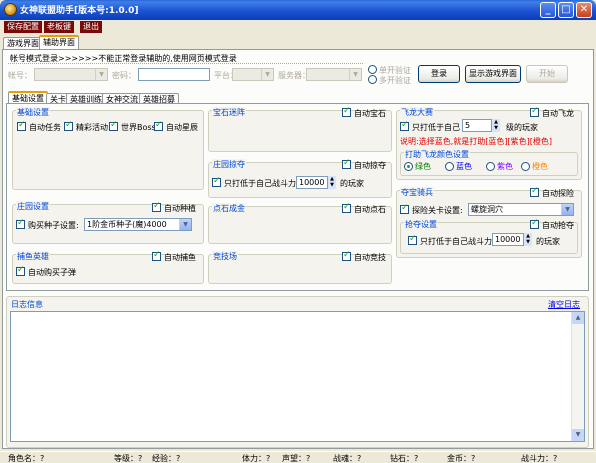 The height and width of the screenshot is (463, 596). What do you see at coordinates (436, 127) in the screenshot?
I see `dragon-limit-label: 只打低于自己` at bounding box center [436, 127].